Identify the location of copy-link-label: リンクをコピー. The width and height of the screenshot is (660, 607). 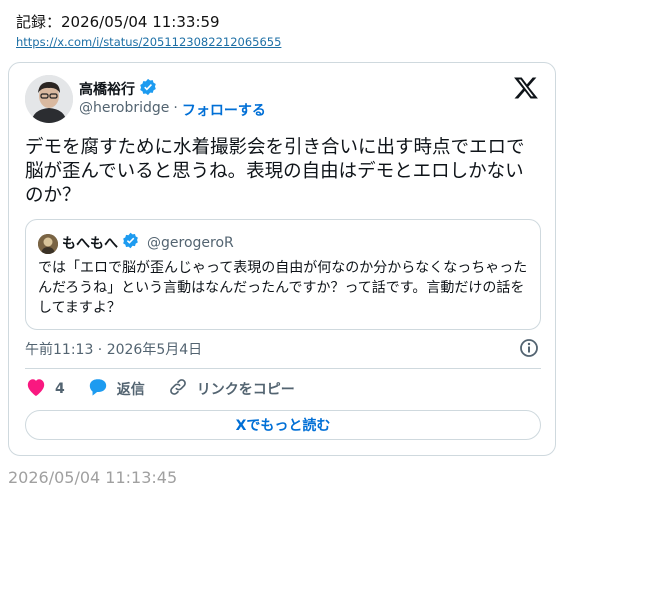
(245, 390).